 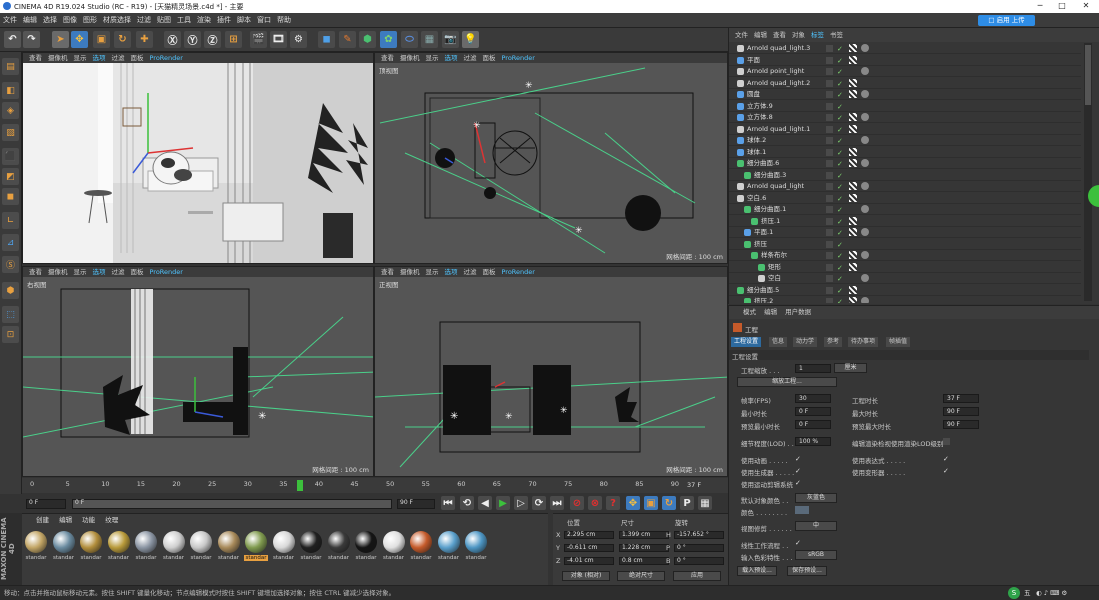 I want to click on object-row: 细分曲面.3 ✓, so click(x=905, y=175).